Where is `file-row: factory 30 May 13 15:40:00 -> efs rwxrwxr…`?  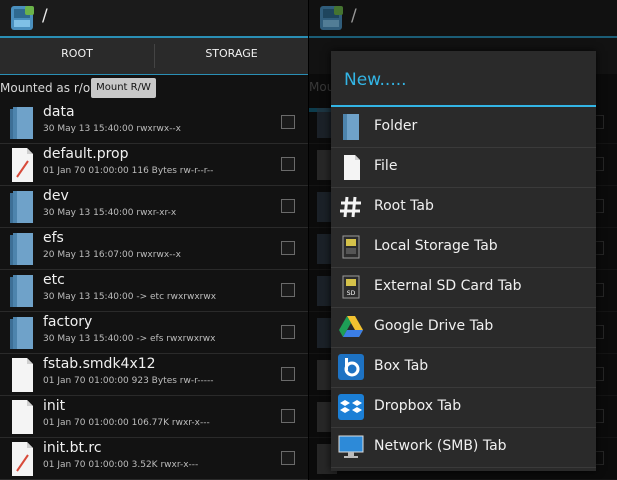
file-row: factory 30 May 13 15:40:00 -> efs rwxrwxr… is located at coordinates (154, 333).